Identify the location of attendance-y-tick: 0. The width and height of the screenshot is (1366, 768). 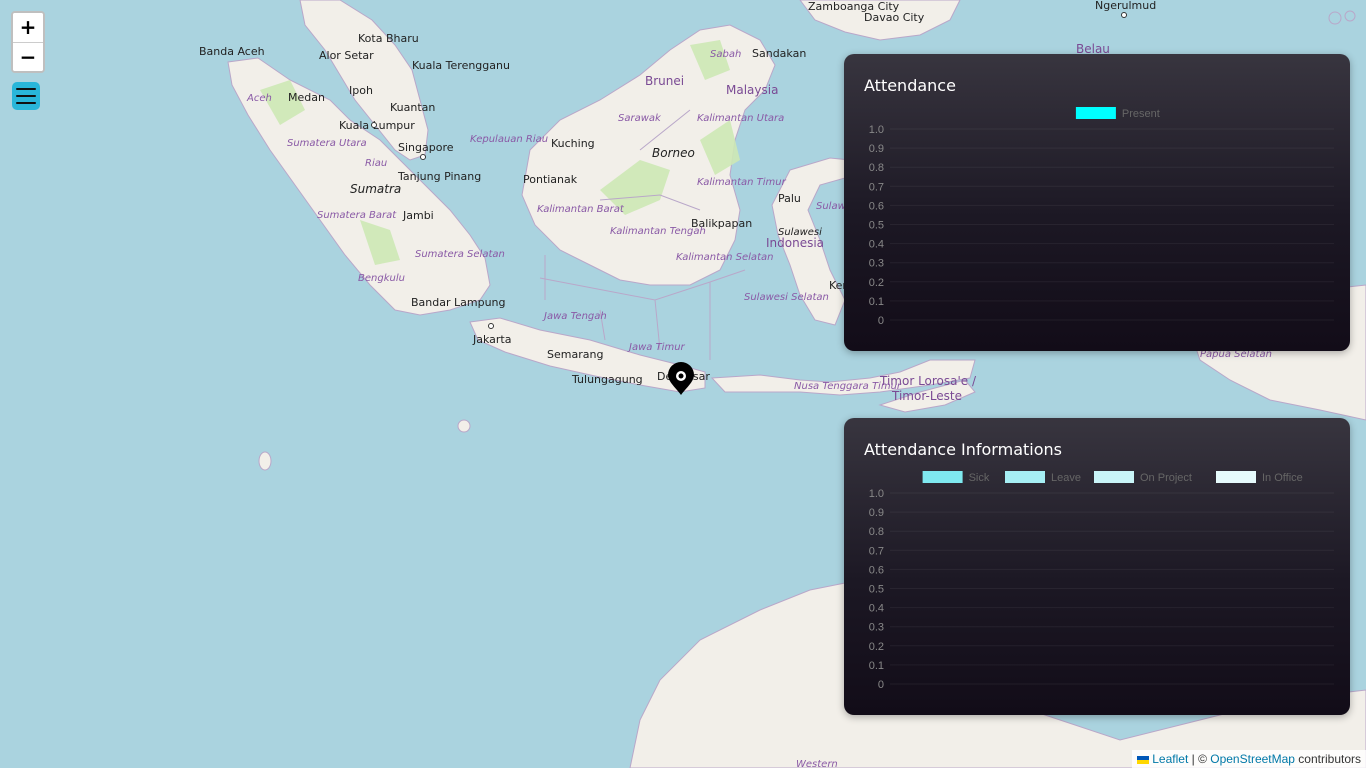
(881, 321).